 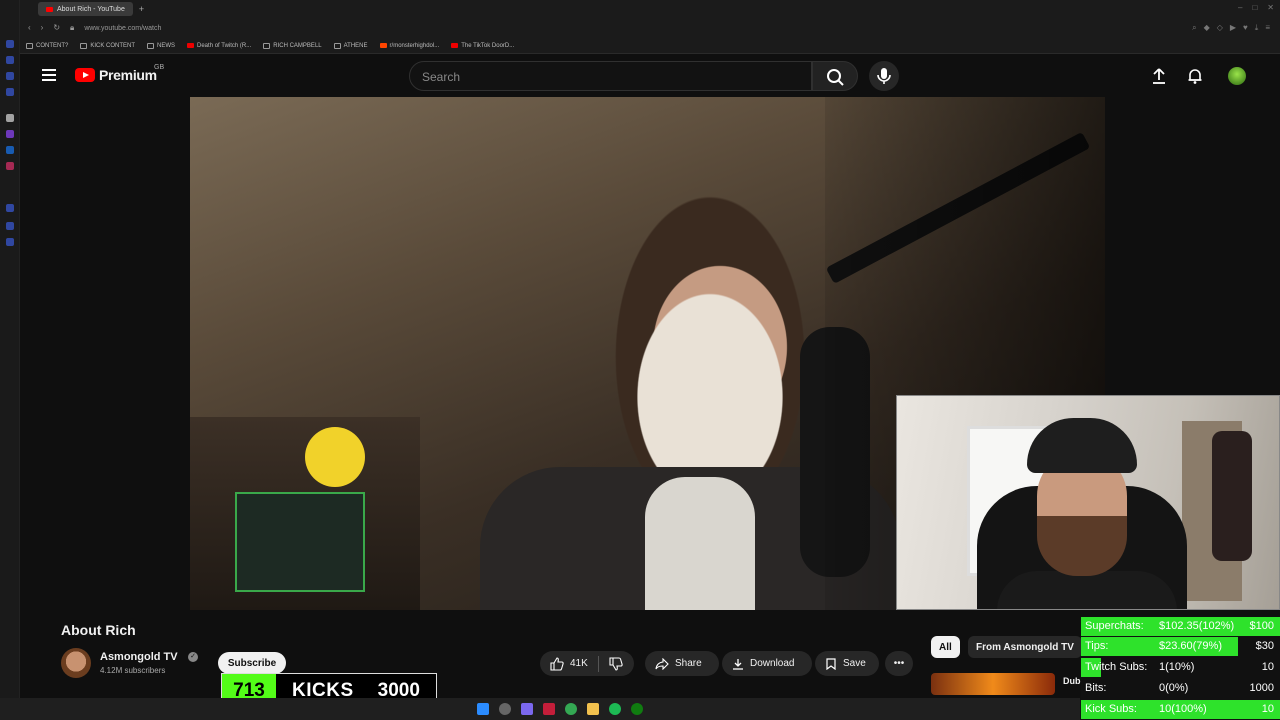 What do you see at coordinates (835, 76) in the screenshot?
I see `search-button` at bounding box center [835, 76].